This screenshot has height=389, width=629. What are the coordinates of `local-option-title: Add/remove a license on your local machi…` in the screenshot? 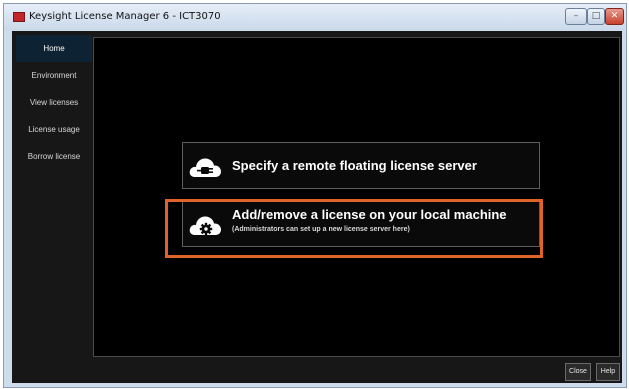 It's located at (369, 214).